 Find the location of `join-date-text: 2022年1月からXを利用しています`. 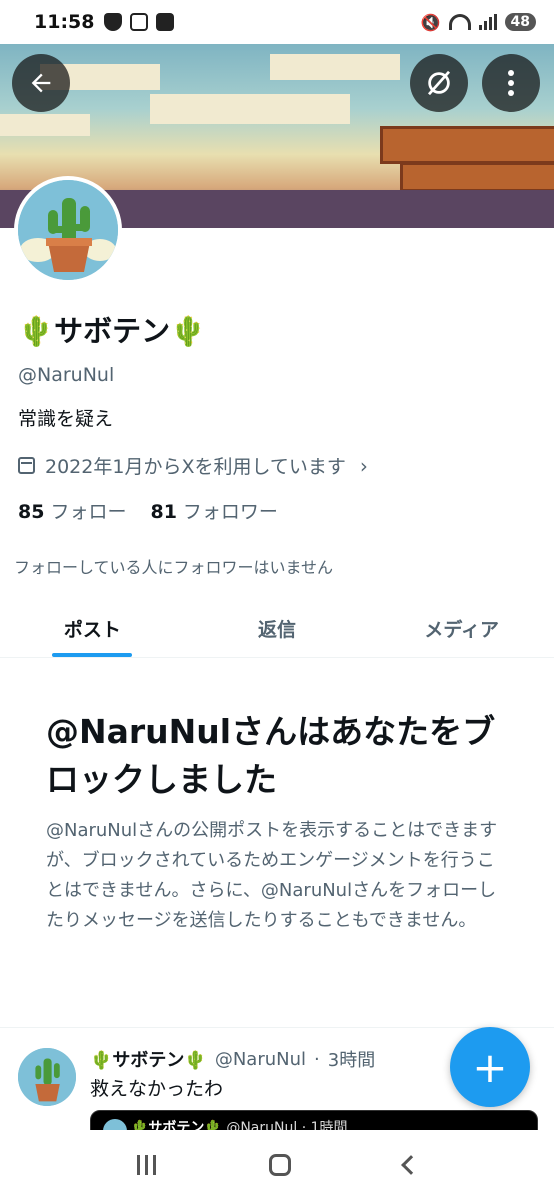

join-date-text: 2022年1月からXを利用しています is located at coordinates (195, 467).